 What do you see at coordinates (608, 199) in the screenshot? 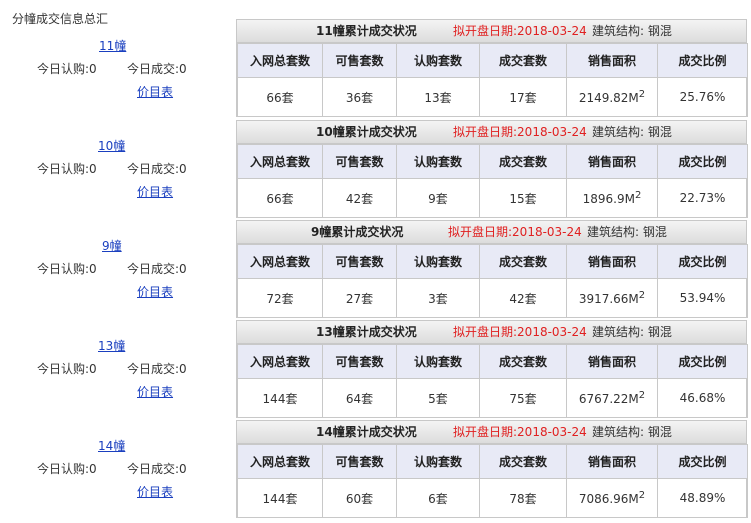
I see `area-value: 1896.9M` at bounding box center [608, 199].